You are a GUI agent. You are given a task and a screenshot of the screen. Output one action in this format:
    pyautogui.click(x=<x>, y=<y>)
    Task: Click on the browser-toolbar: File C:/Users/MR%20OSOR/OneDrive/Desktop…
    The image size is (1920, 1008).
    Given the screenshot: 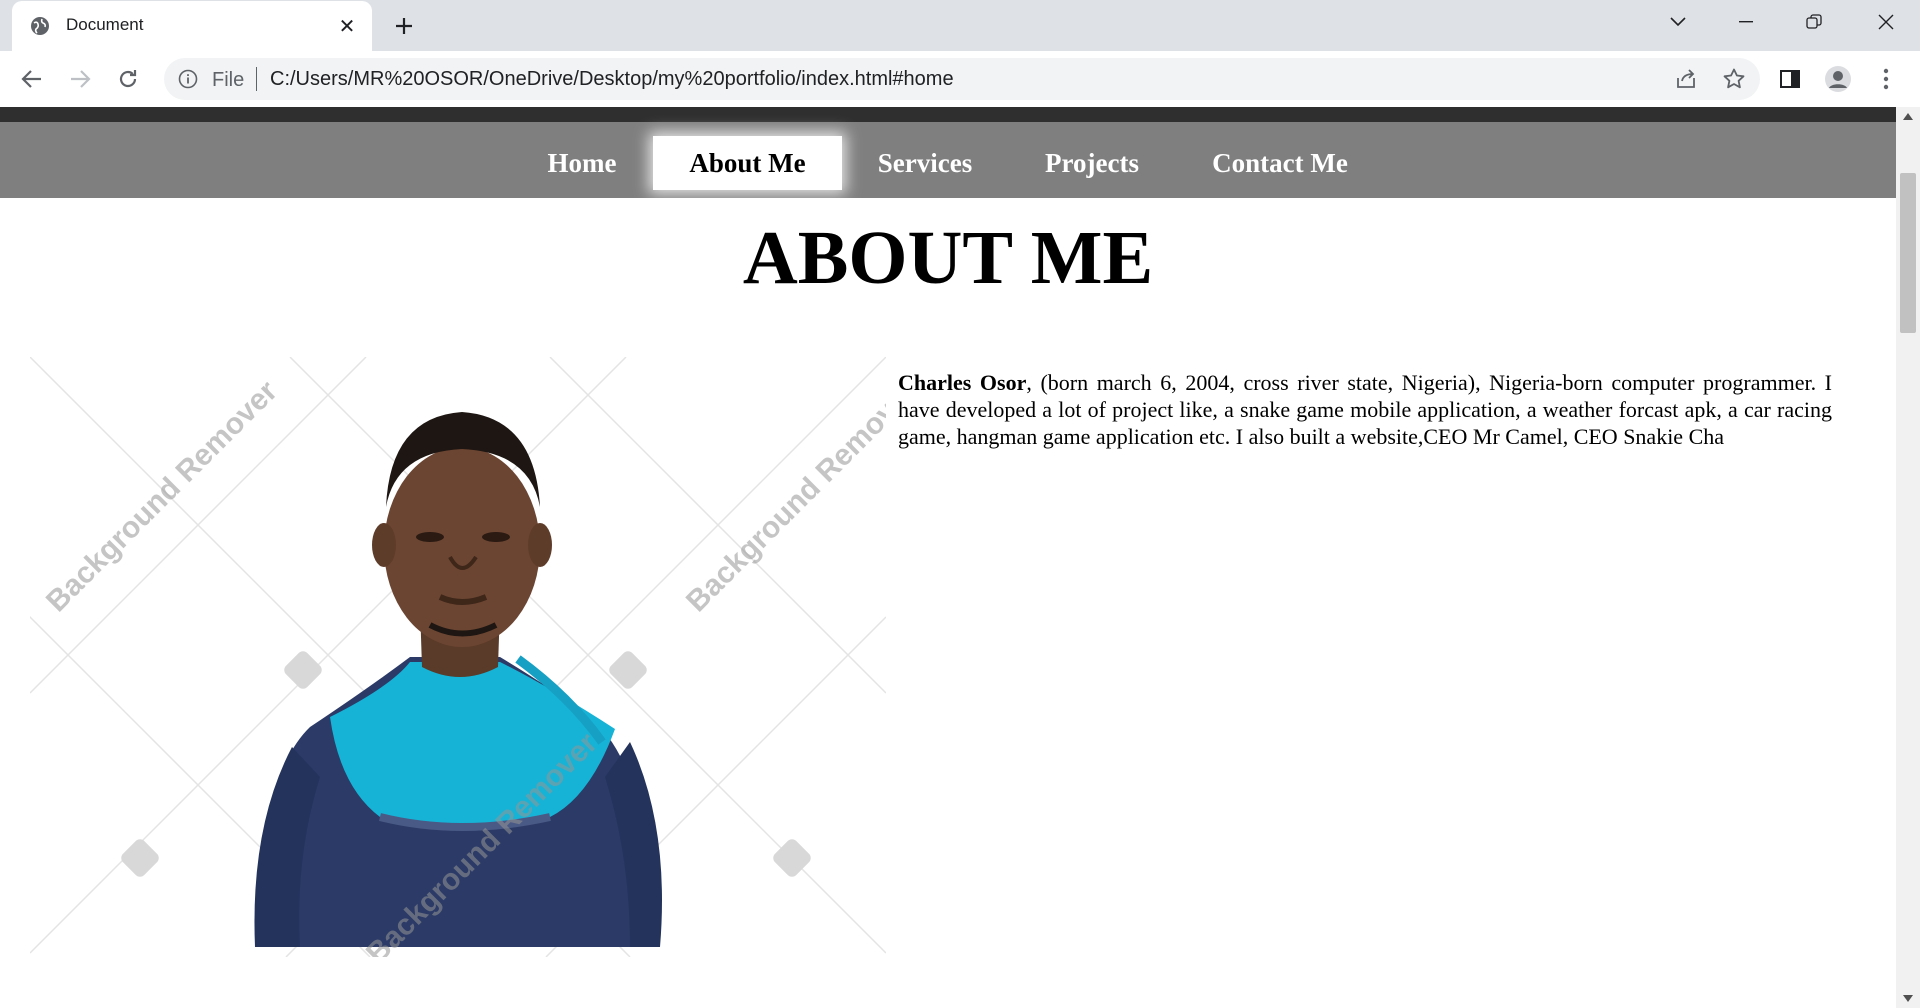 What is the action you would take?
    pyautogui.click(x=960, y=79)
    